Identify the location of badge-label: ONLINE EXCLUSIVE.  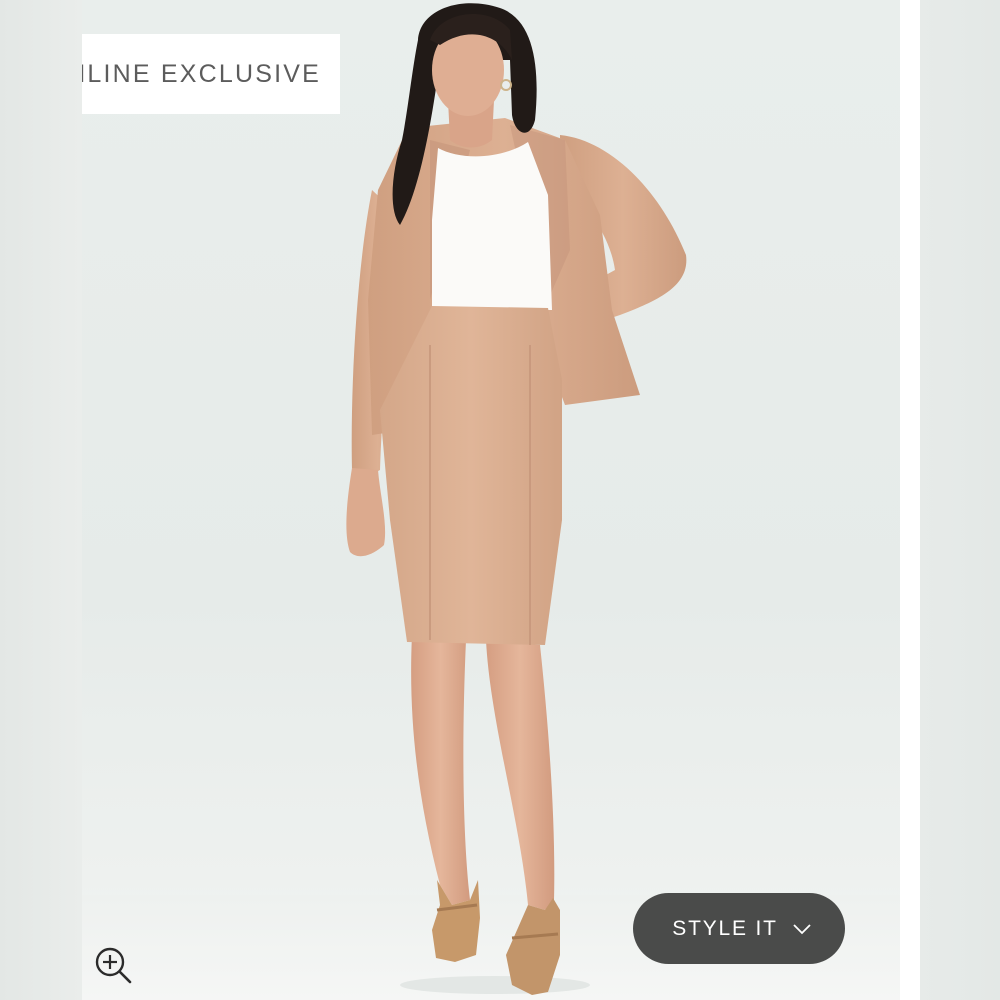
(201, 74).